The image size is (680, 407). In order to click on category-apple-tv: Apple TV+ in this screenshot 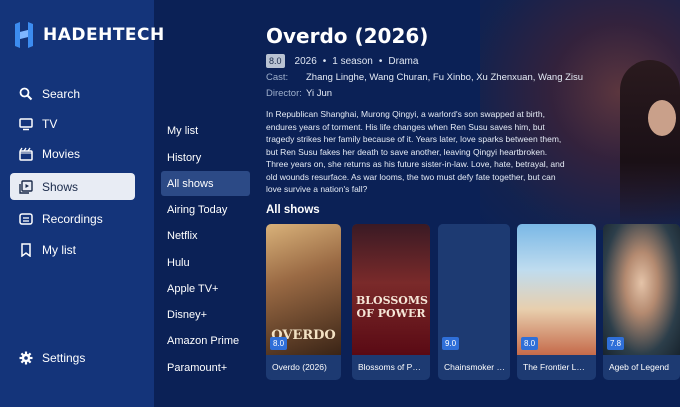, I will do `click(205, 288)`.